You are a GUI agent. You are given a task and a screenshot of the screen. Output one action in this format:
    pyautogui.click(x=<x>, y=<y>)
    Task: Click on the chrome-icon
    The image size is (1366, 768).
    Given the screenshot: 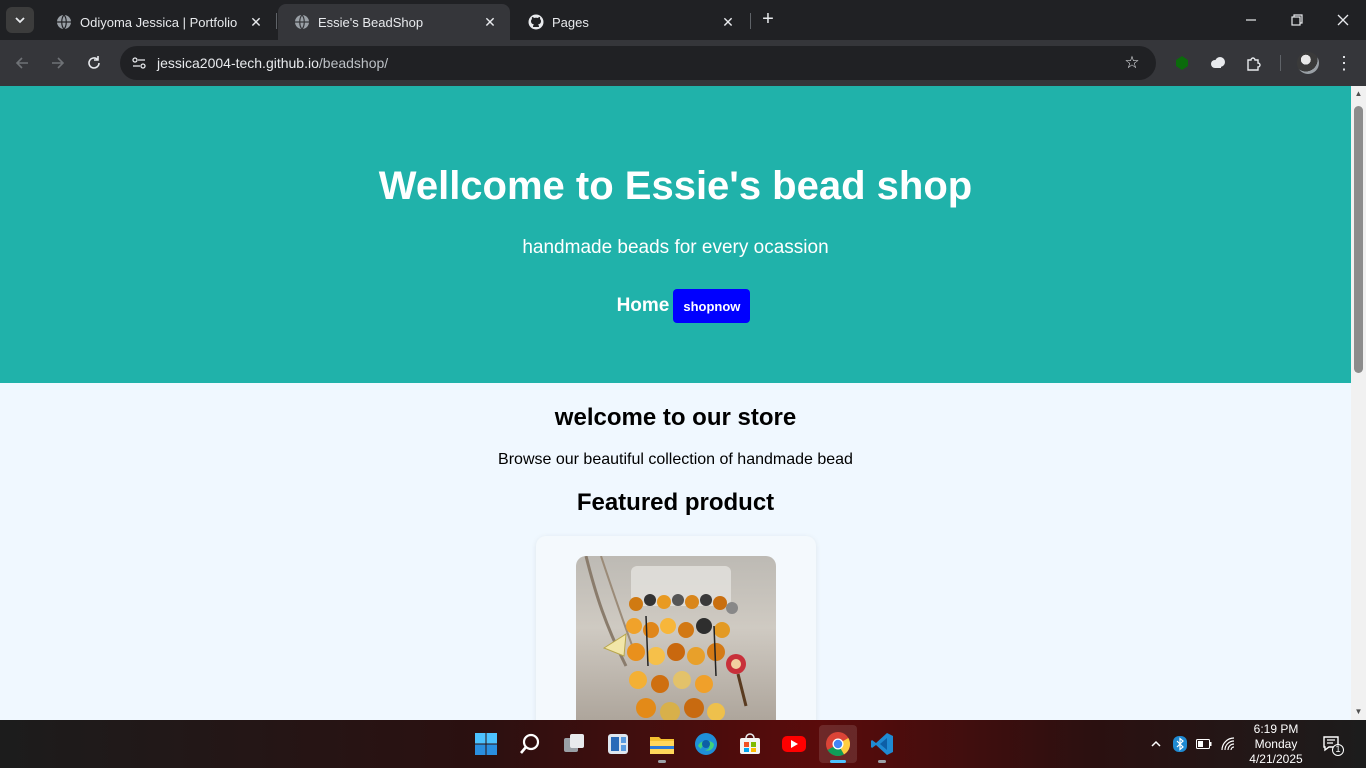 What is the action you would take?
    pyautogui.click(x=838, y=744)
    